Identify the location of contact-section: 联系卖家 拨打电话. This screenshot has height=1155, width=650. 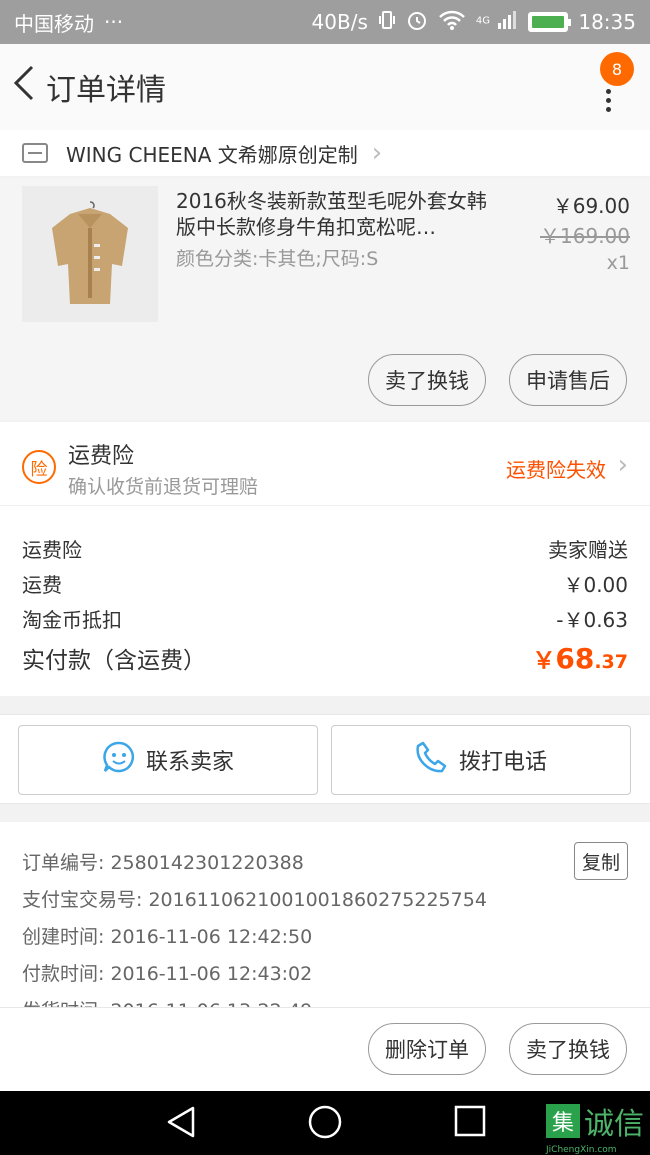
(325, 759).